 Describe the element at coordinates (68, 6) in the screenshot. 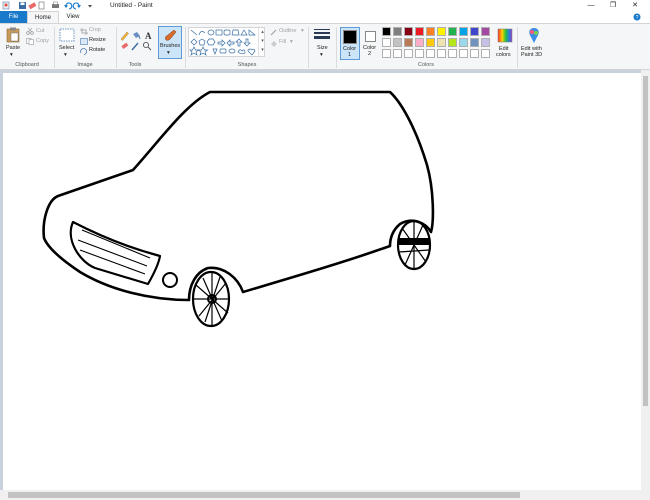

I see `undo-icon` at that location.